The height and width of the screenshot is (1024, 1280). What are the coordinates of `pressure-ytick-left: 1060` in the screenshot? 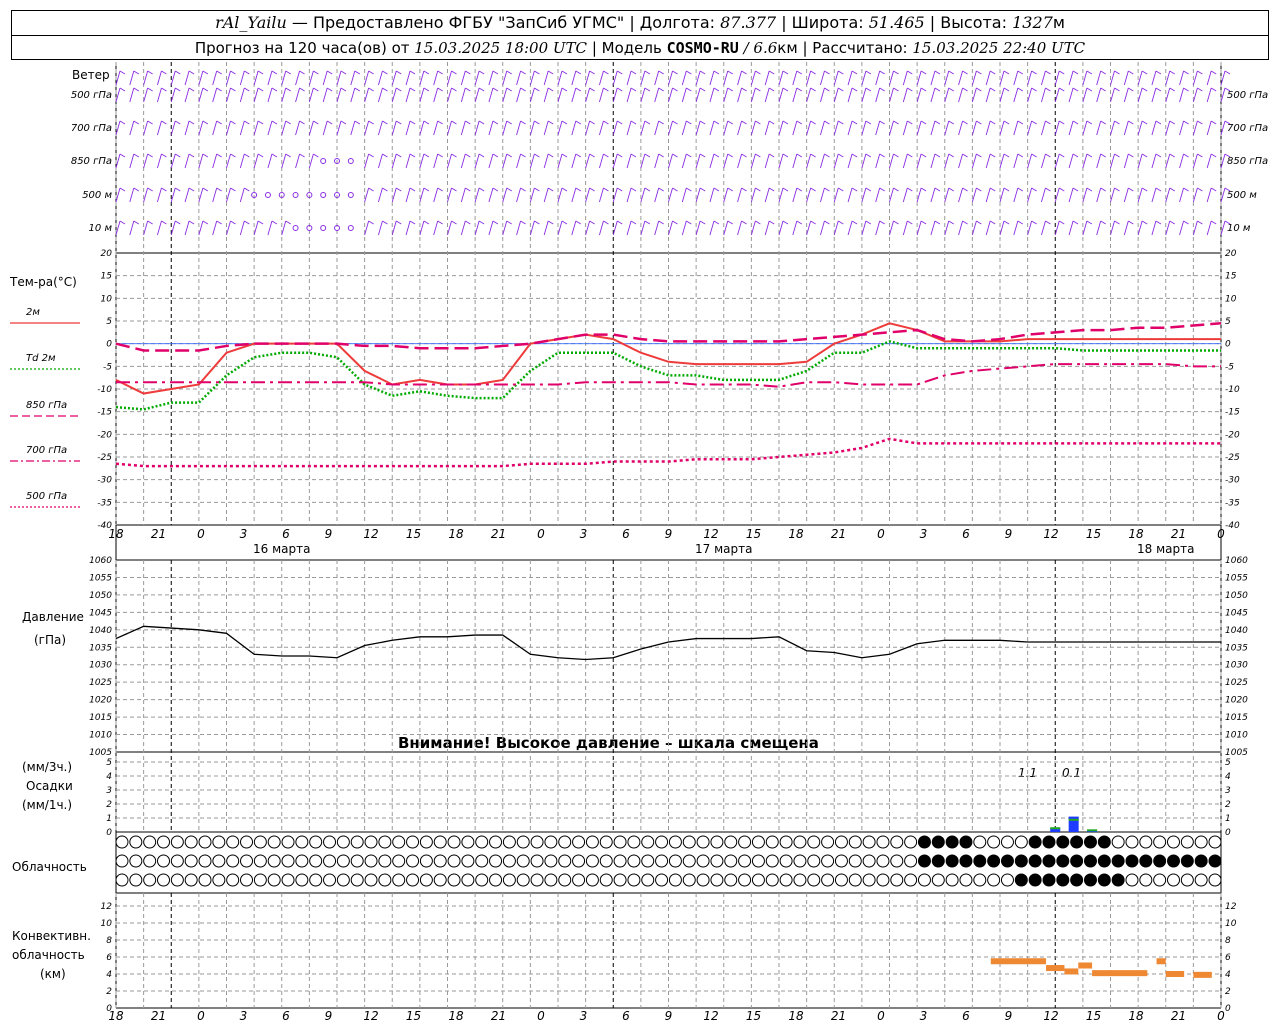 It's located at (100, 561).